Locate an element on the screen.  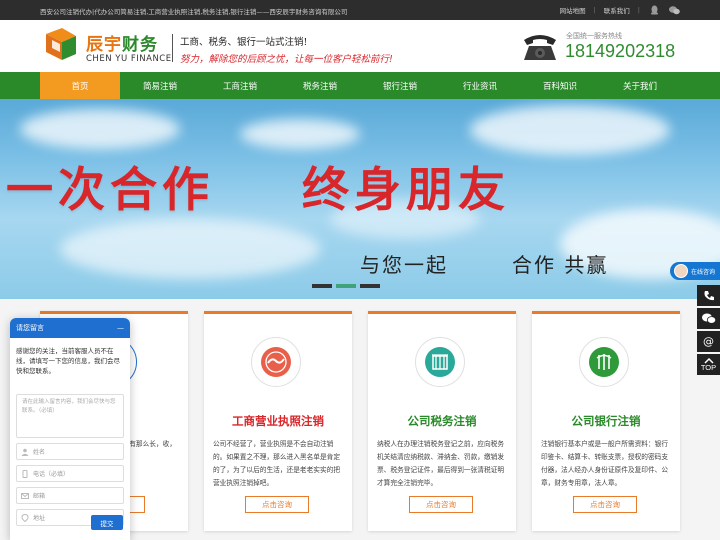
main-nav: 首页 简易注销 工商注销 税务注销 银行注销 行业资讯 百科知识 关于我们 is located at coordinates (360, 85).